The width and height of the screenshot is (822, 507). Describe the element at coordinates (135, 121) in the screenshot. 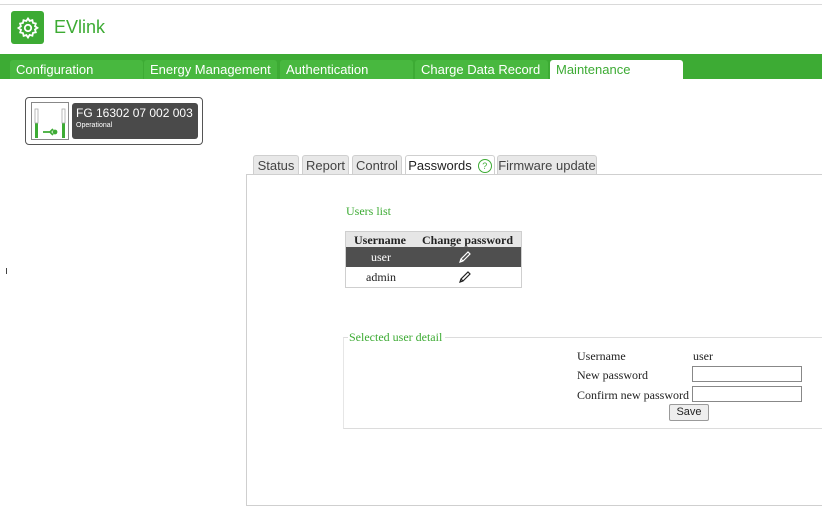

I see `charger-label: FG 16302 07 002 003 Operational` at that location.